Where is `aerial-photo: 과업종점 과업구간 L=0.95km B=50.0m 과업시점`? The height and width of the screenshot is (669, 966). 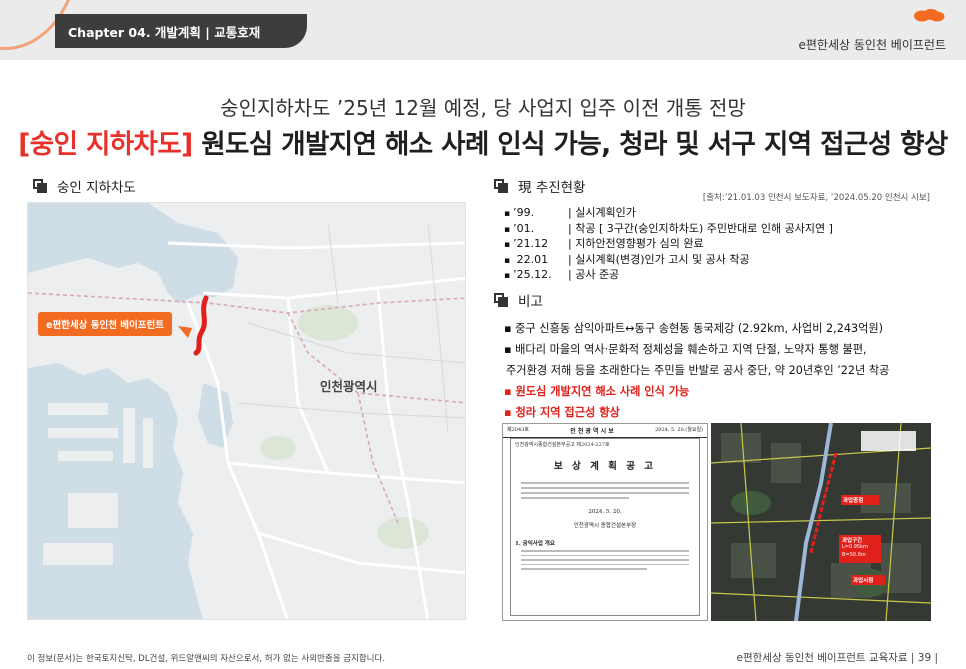
aerial-photo: 과업종점 과업구간 L=0.95km B=50.0m 과업시점 is located at coordinates (821, 522).